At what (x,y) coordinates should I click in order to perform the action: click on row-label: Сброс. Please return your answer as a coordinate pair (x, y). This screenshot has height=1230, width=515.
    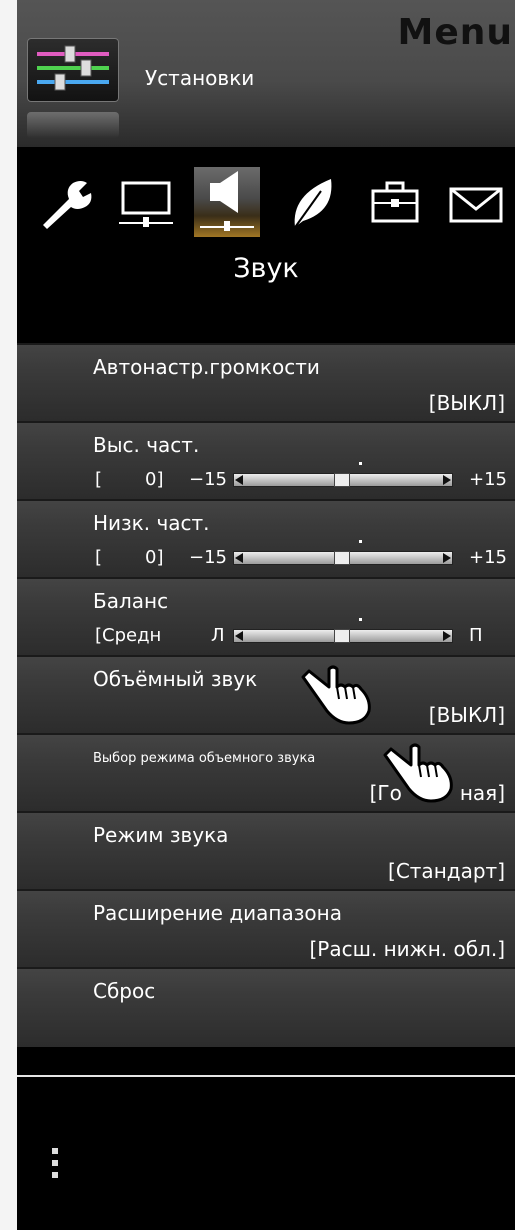
    Looking at the image, I should click on (124, 991).